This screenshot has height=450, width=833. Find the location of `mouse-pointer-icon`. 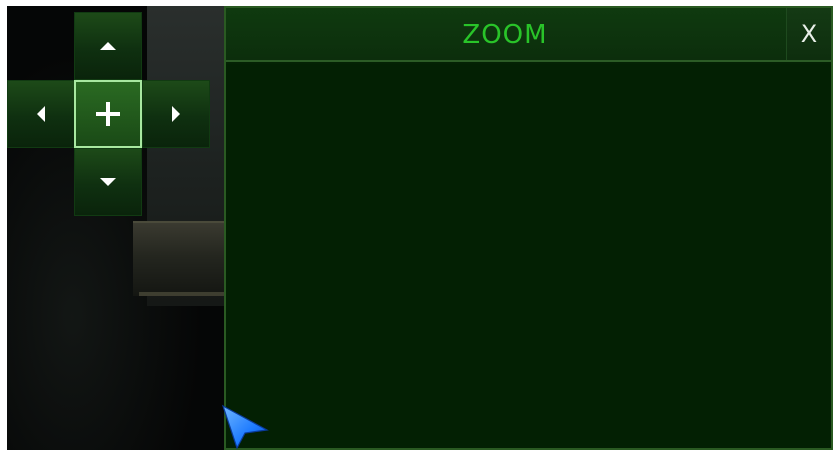

mouse-pointer-icon is located at coordinates (245, 427).